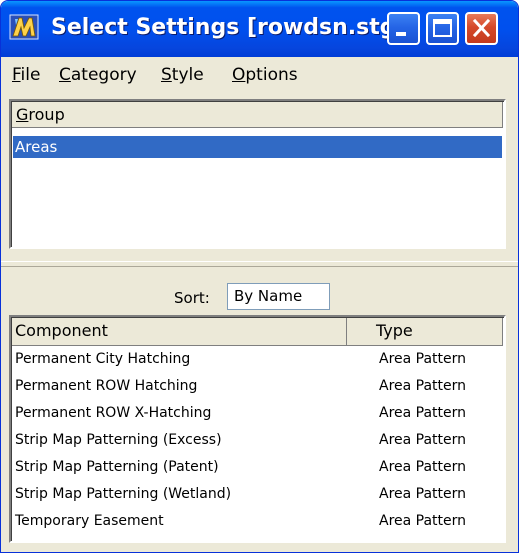 The height and width of the screenshot is (553, 519). I want to click on sort-label-text: Sort:, so click(192, 298).